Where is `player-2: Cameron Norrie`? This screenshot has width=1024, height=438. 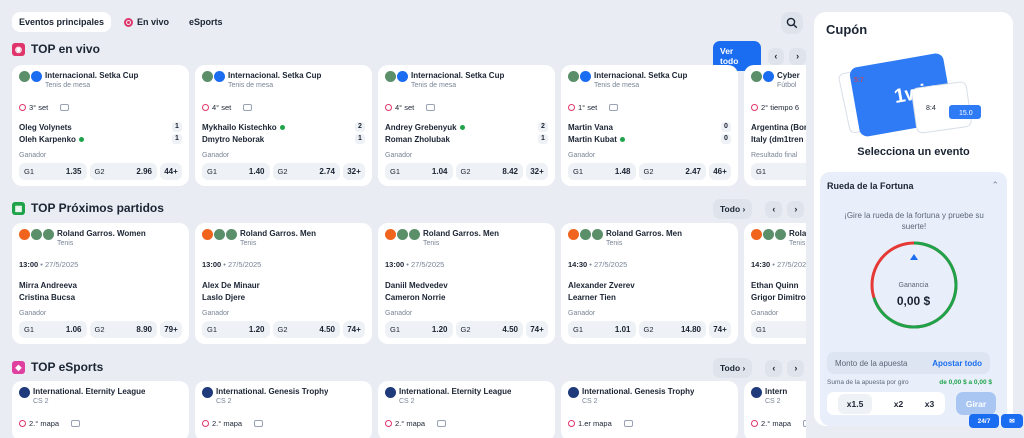
player-2: Cameron Norrie is located at coordinates (415, 297).